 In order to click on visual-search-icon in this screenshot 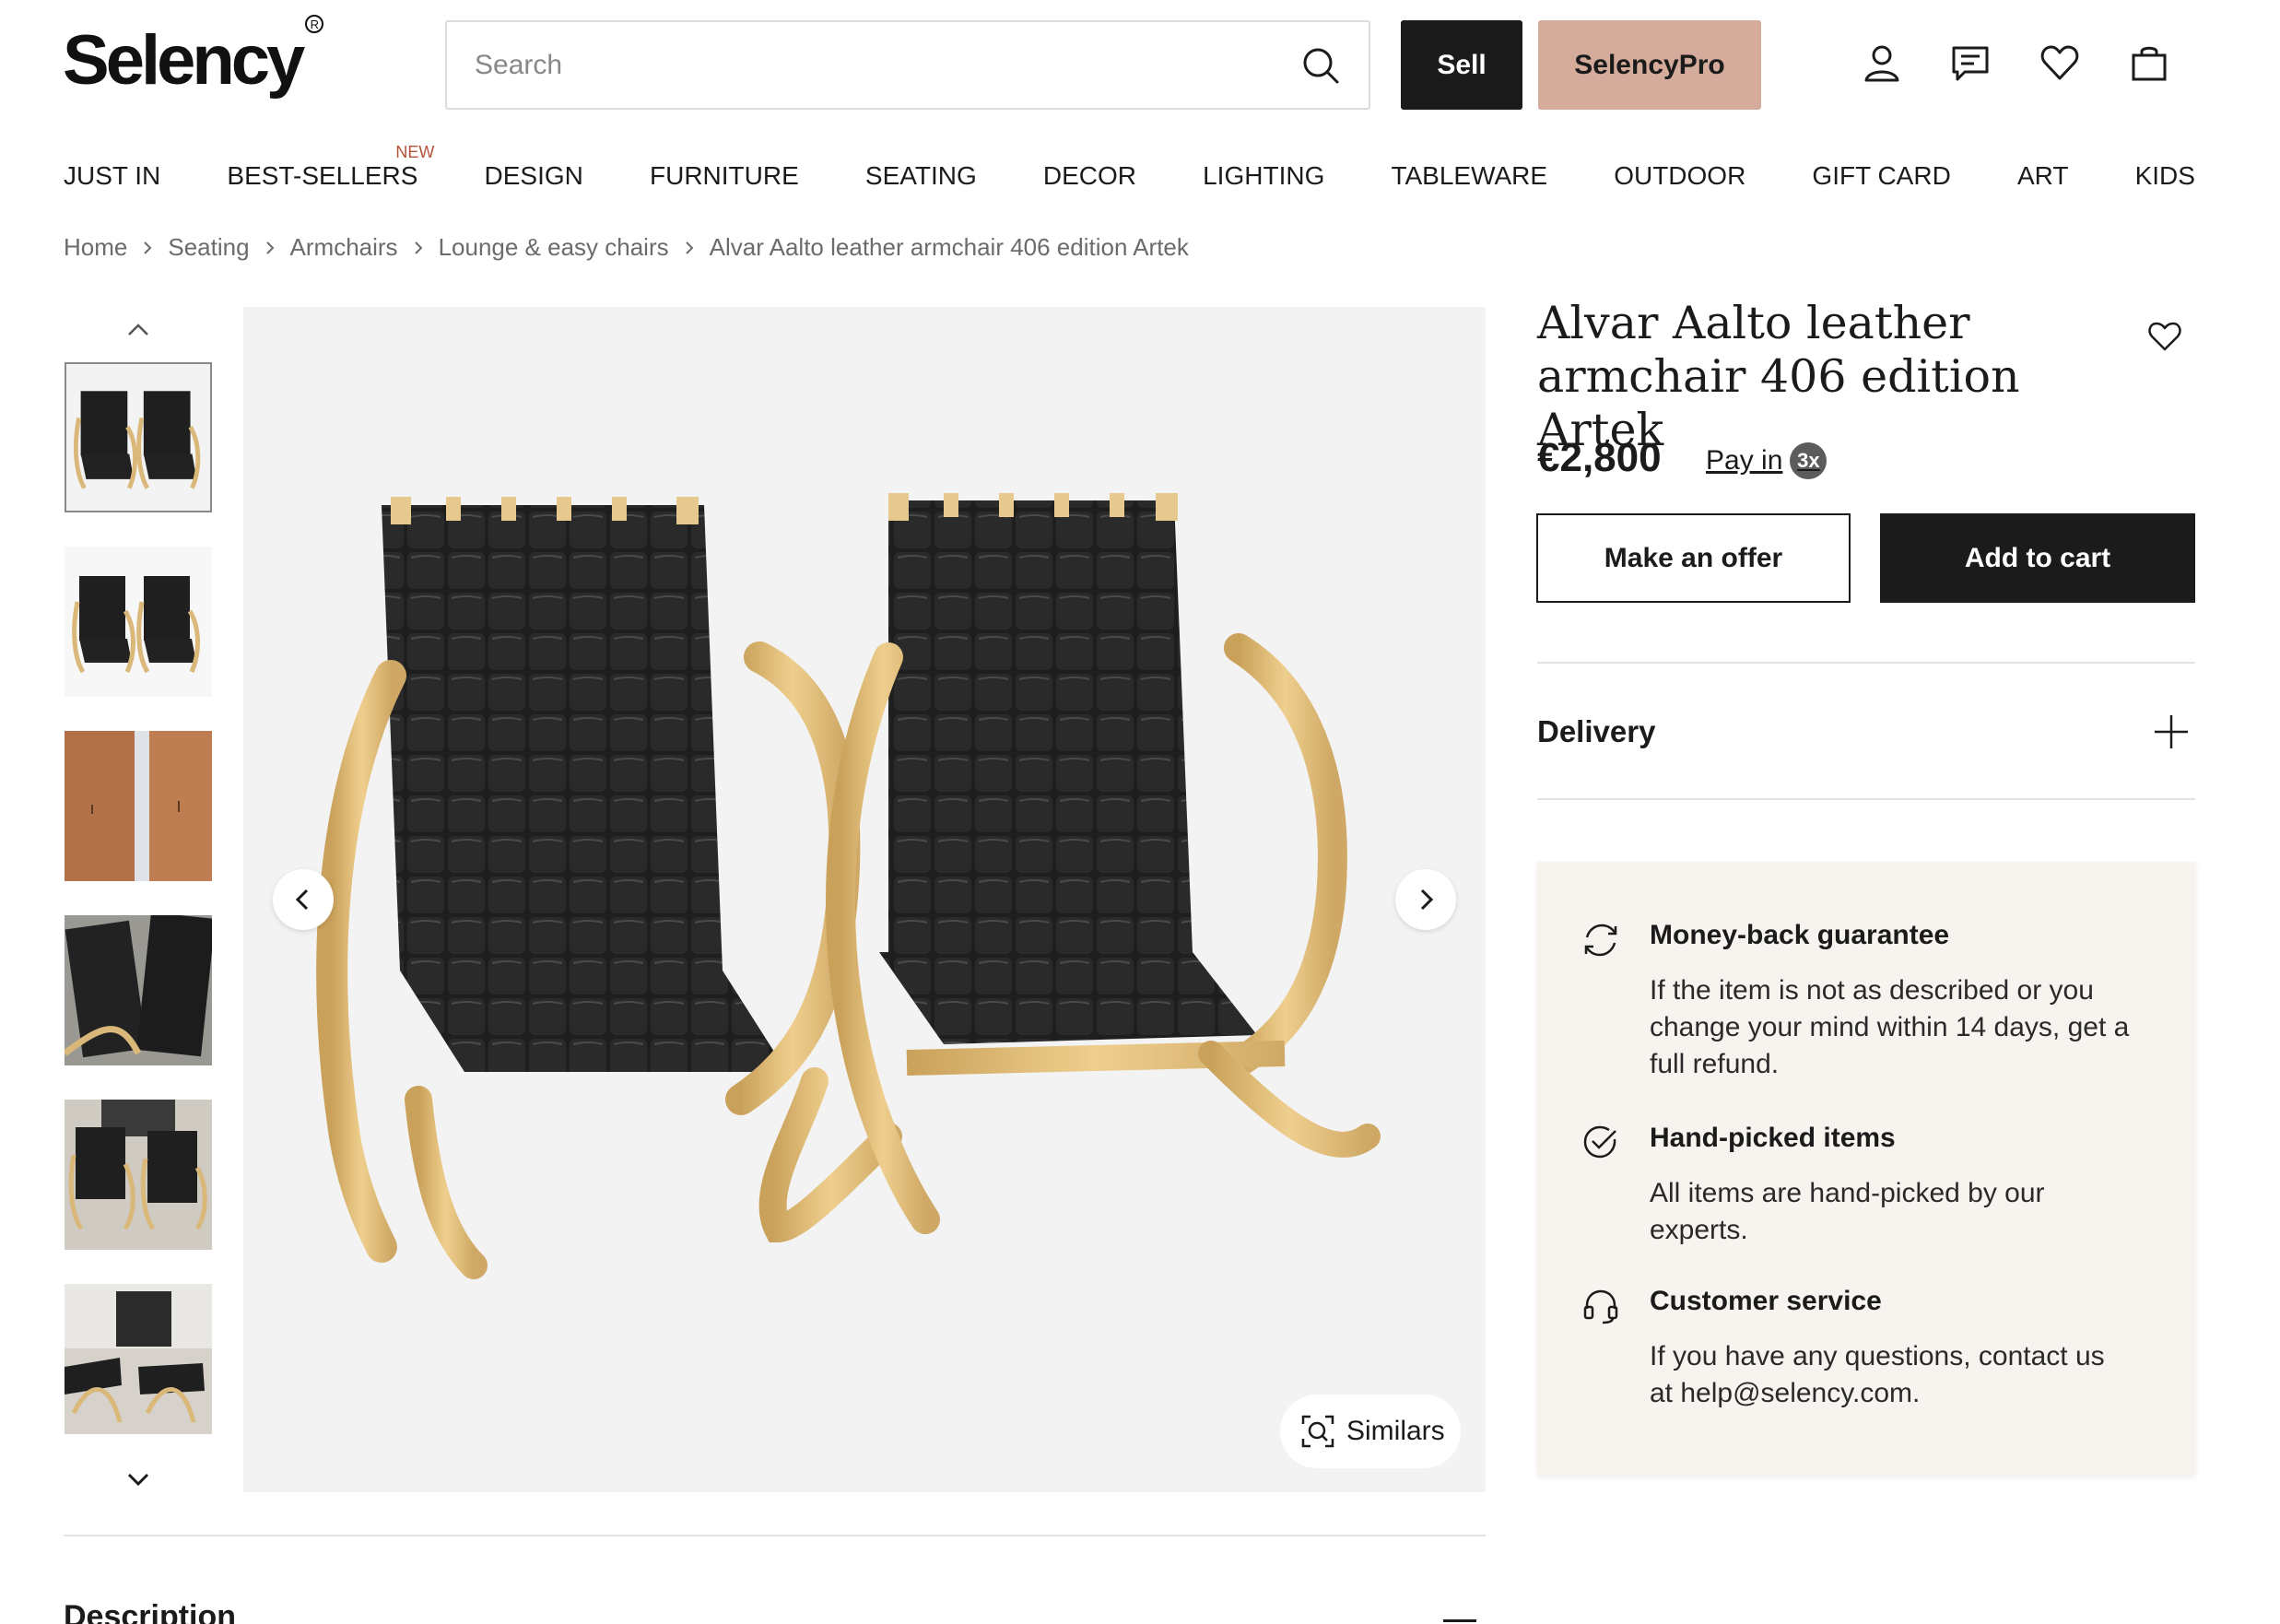, I will do `click(1317, 1431)`.